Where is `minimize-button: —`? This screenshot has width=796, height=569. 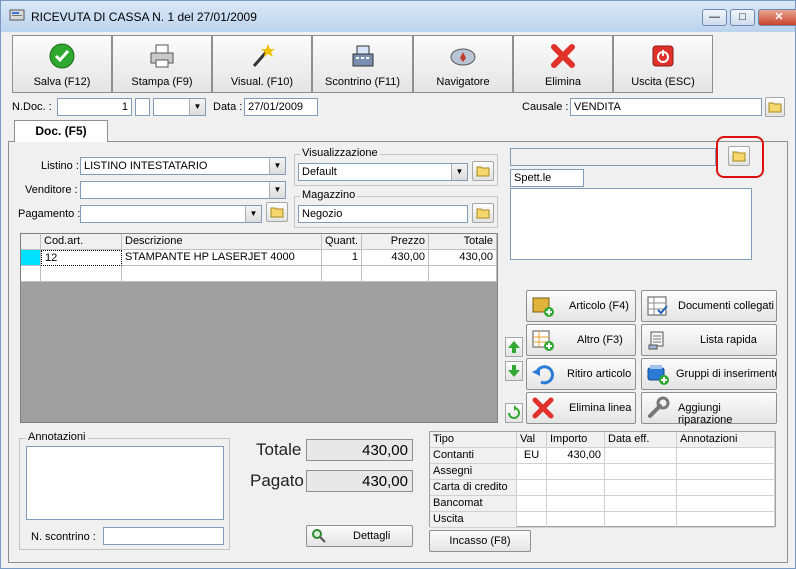 minimize-button: — is located at coordinates (714, 17).